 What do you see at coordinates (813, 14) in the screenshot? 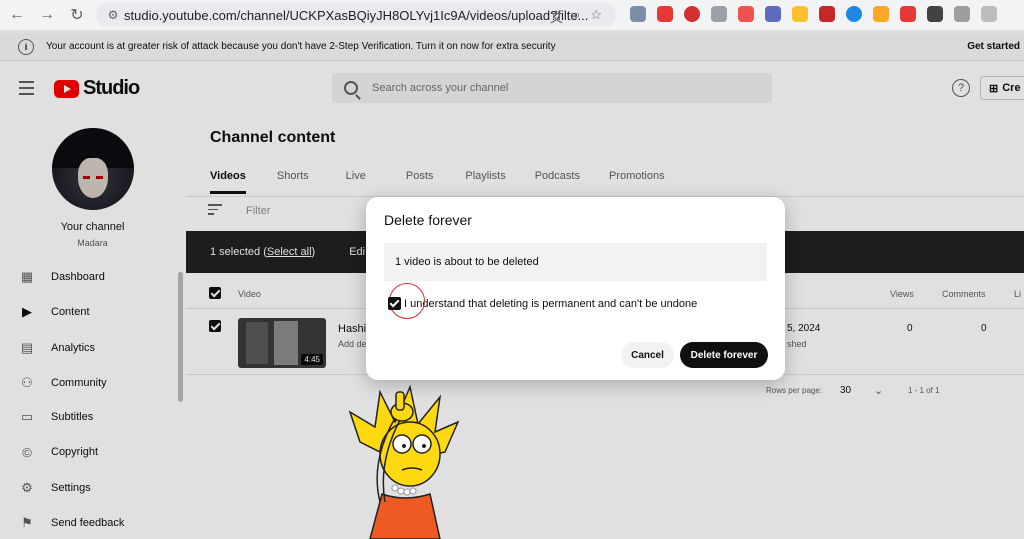
I see `extensions-bar` at bounding box center [813, 14].